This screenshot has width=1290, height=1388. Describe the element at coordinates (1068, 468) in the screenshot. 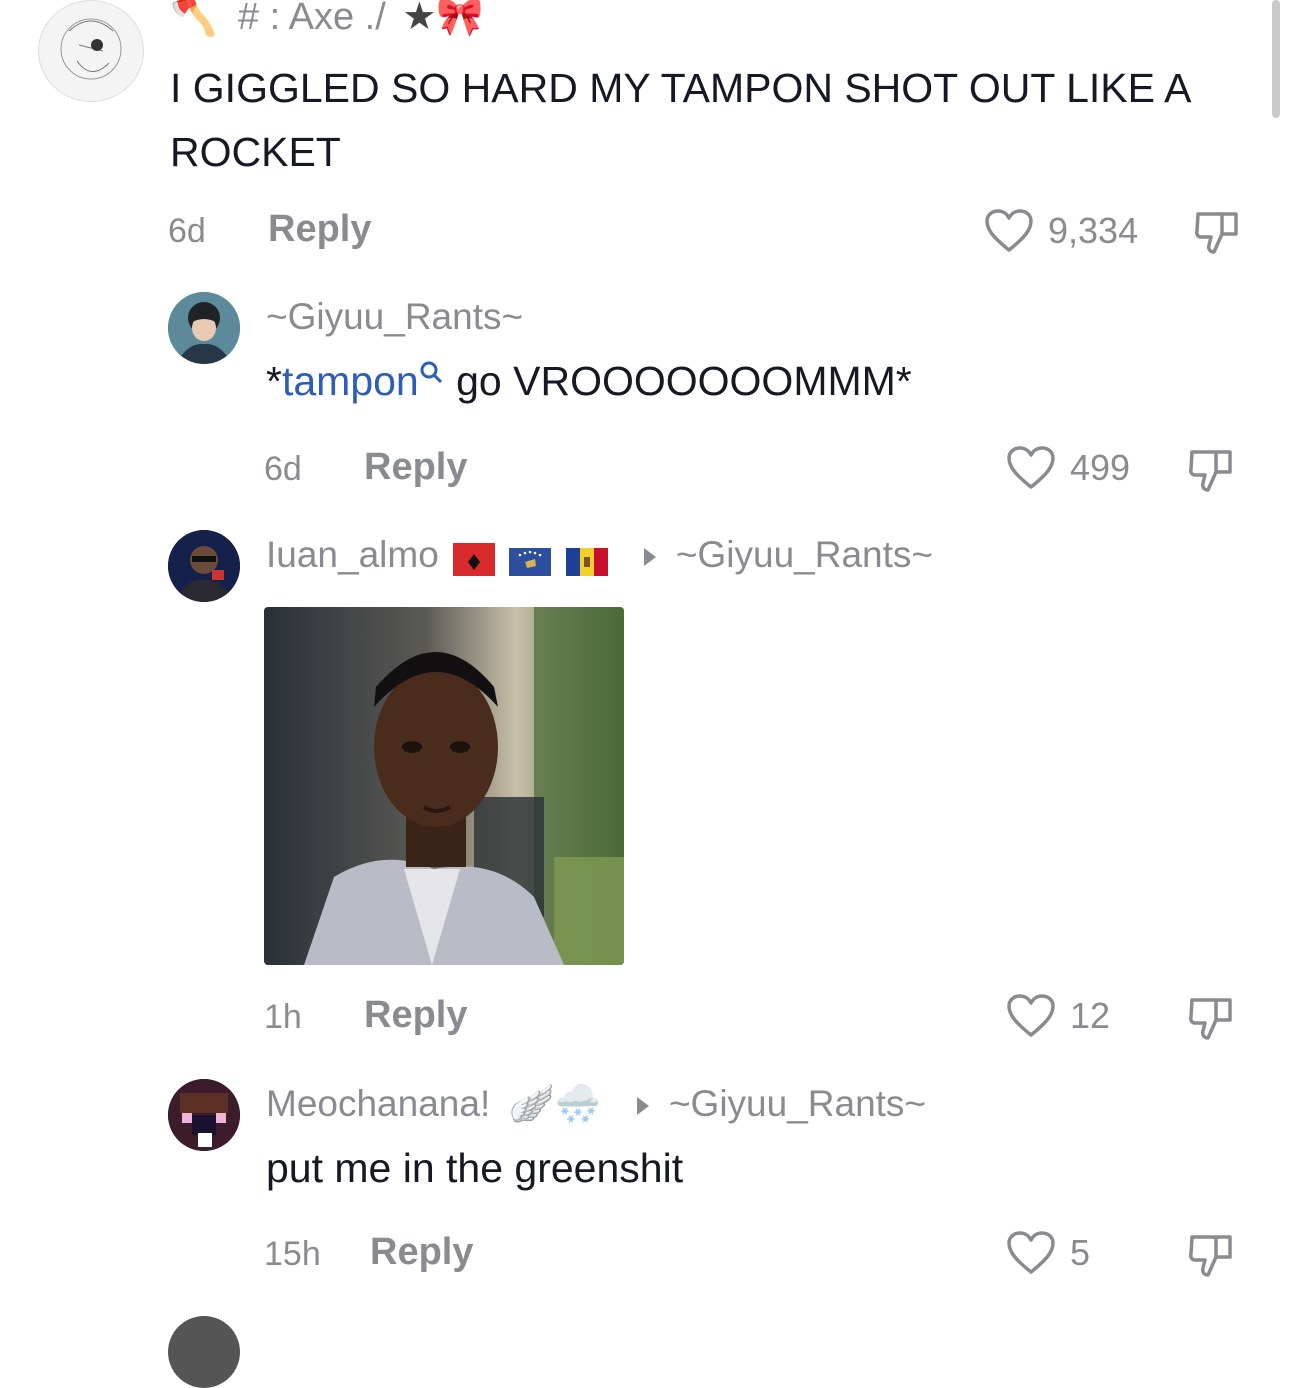

I see `like-button: 499` at that location.